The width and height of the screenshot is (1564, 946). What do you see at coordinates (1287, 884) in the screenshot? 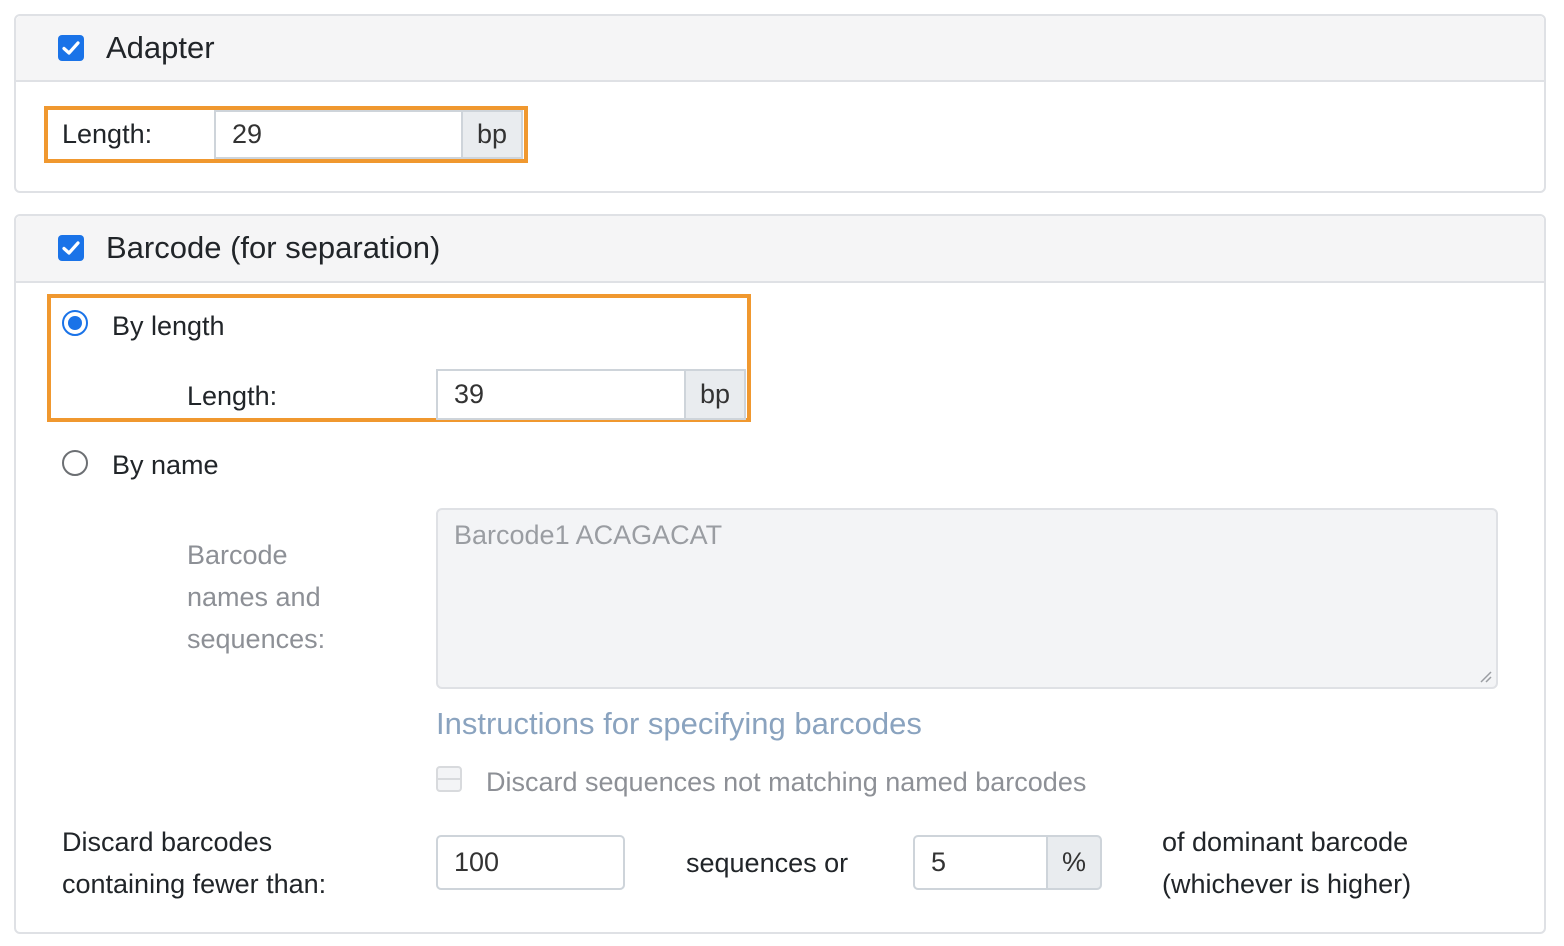
I see `discard-suffix-line2: (whichever is higher)` at bounding box center [1287, 884].